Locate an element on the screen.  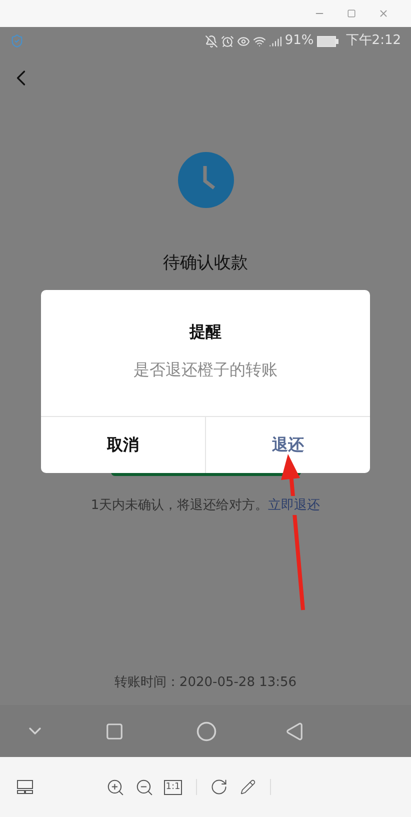
mute-icon is located at coordinates (211, 41).